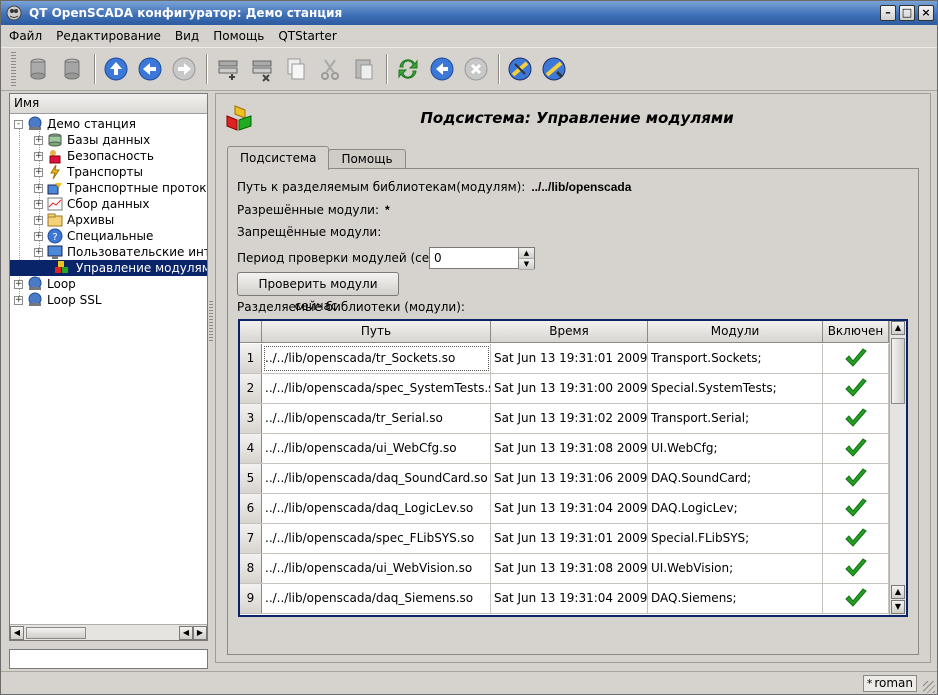 Image resolution: width=938 pixels, height=695 pixels. I want to click on forward-button, so click(184, 69).